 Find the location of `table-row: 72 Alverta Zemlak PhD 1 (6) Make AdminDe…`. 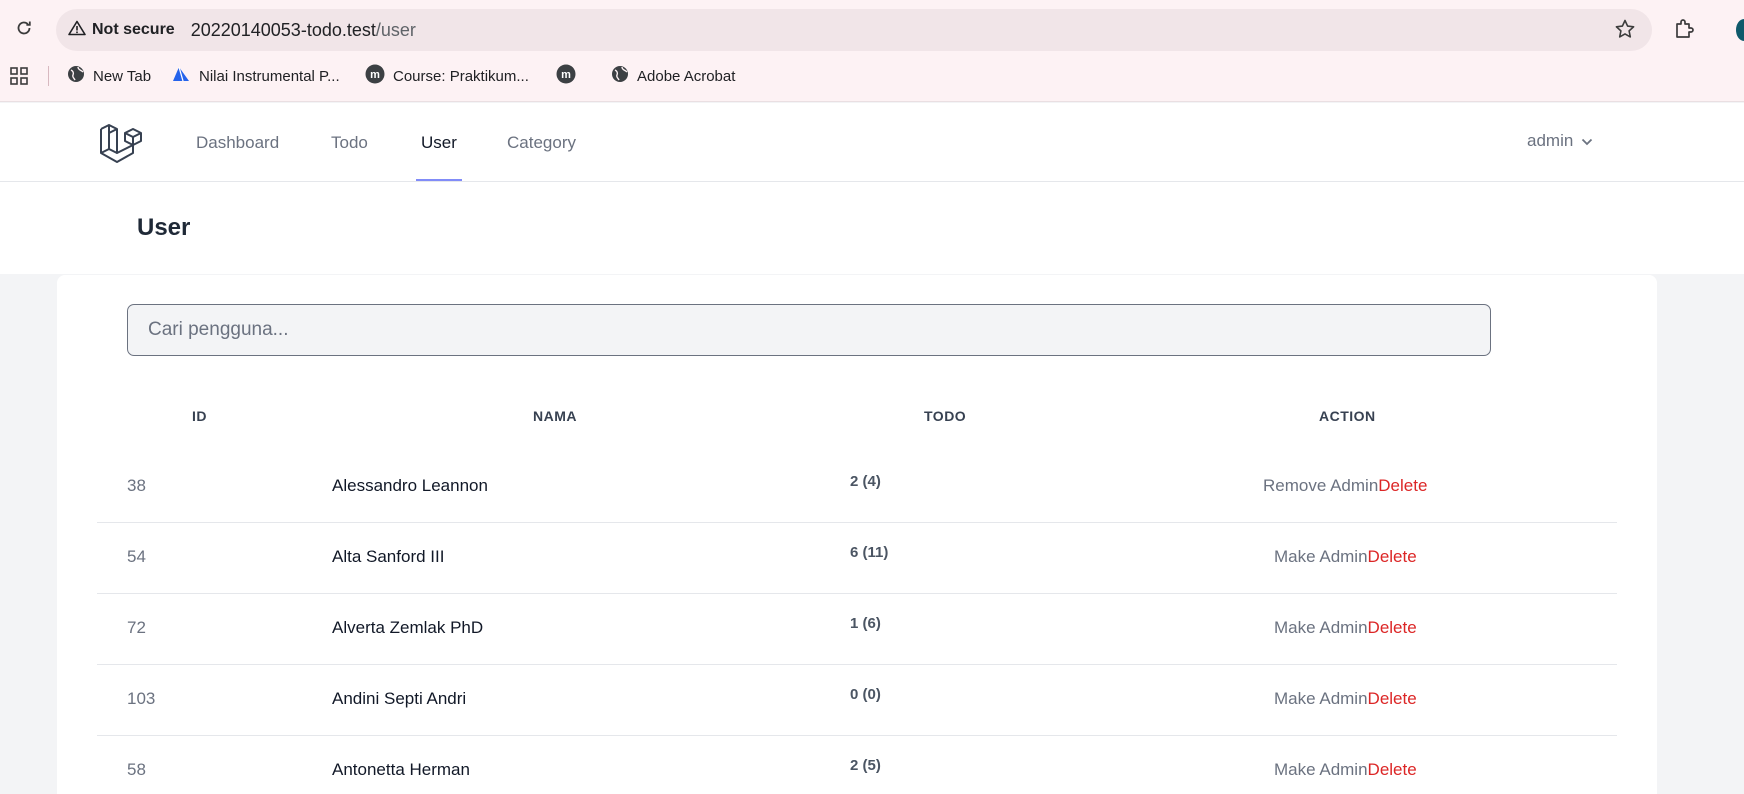

table-row: 72 Alverta Zemlak PhD 1 (6) Make AdminDe… is located at coordinates (857, 629).